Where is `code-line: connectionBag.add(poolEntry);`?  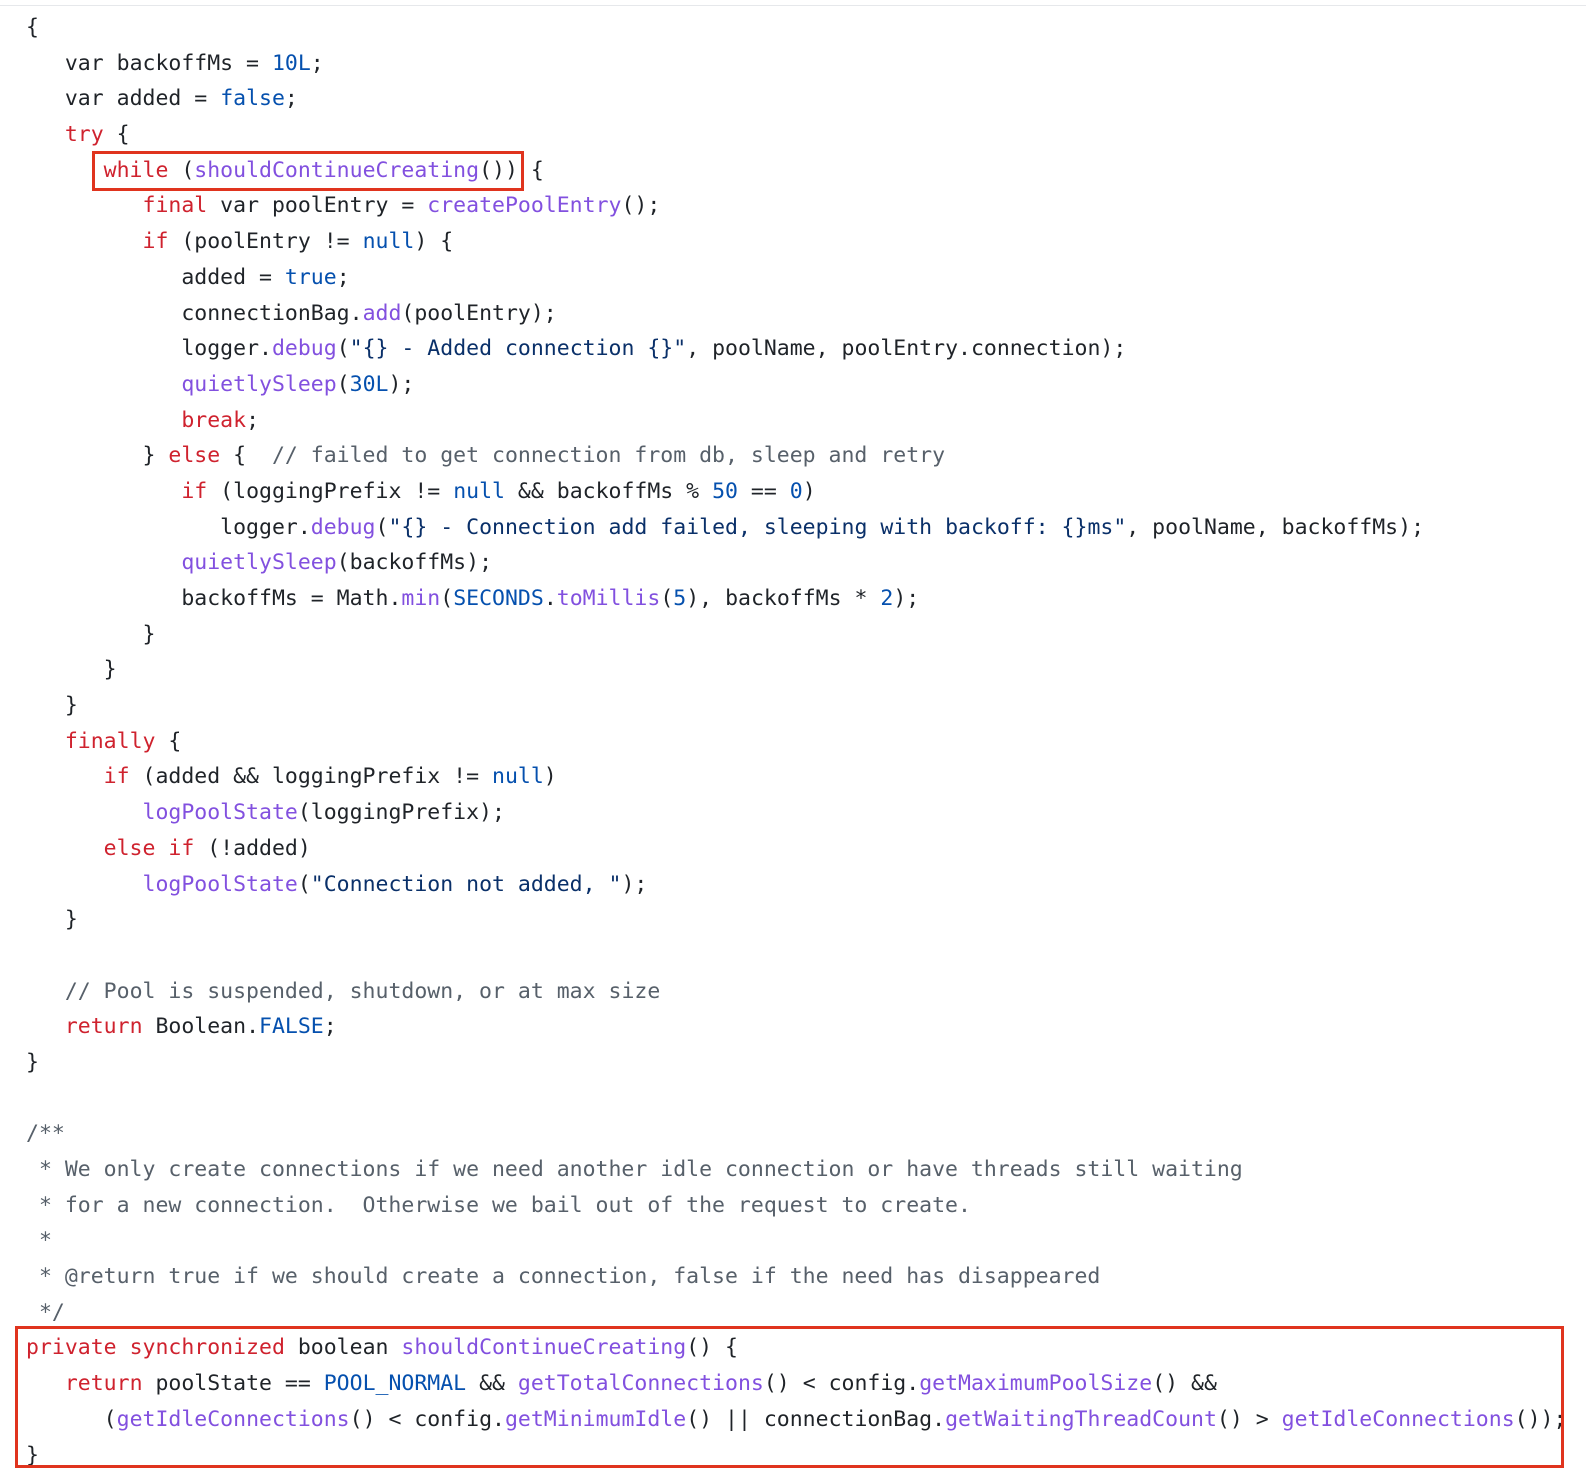 code-line: connectionBag.add(poolEntry); is located at coordinates (796, 314).